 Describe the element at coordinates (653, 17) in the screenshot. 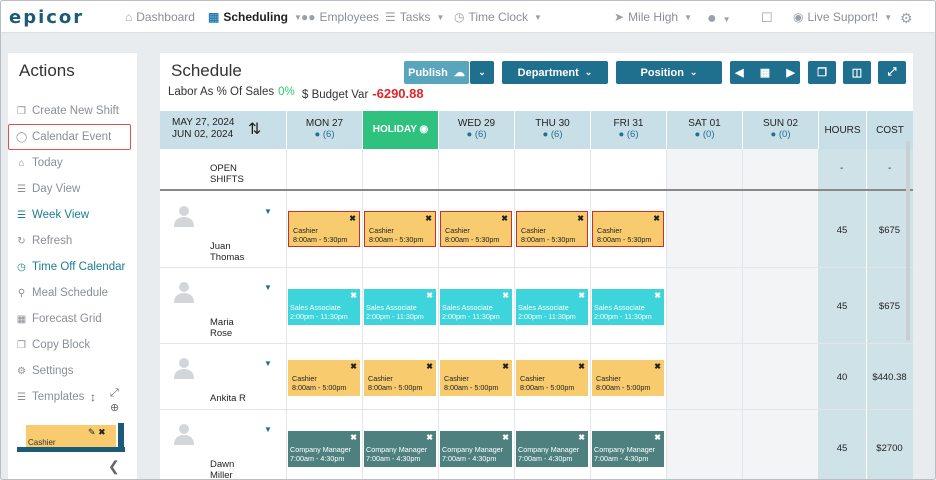

I see `nav-location: ➤ Mile High ▼` at that location.